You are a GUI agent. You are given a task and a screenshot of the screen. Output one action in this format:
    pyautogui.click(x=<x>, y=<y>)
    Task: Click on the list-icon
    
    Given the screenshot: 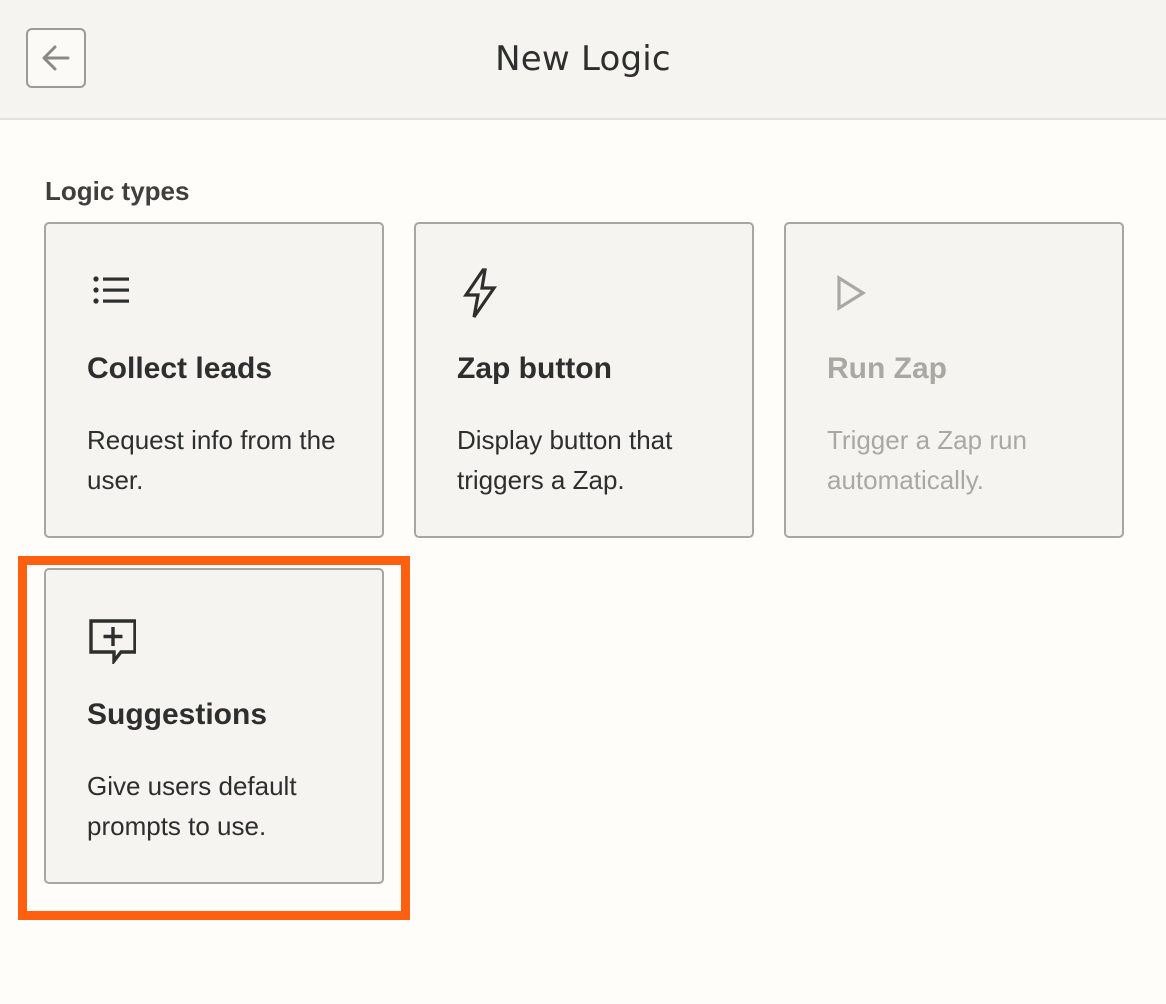 What is the action you would take?
    pyautogui.click(x=111, y=290)
    